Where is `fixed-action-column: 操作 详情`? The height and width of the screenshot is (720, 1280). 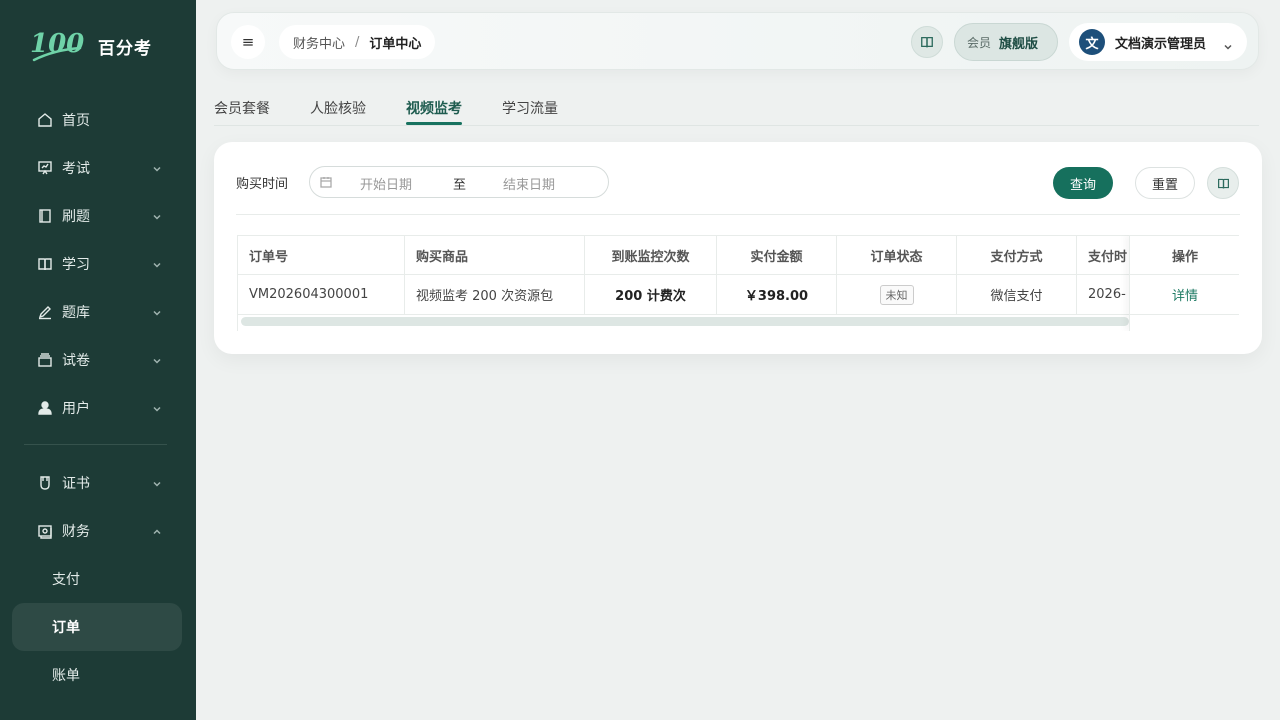 fixed-action-column: 操作 详情 is located at coordinates (1184, 283).